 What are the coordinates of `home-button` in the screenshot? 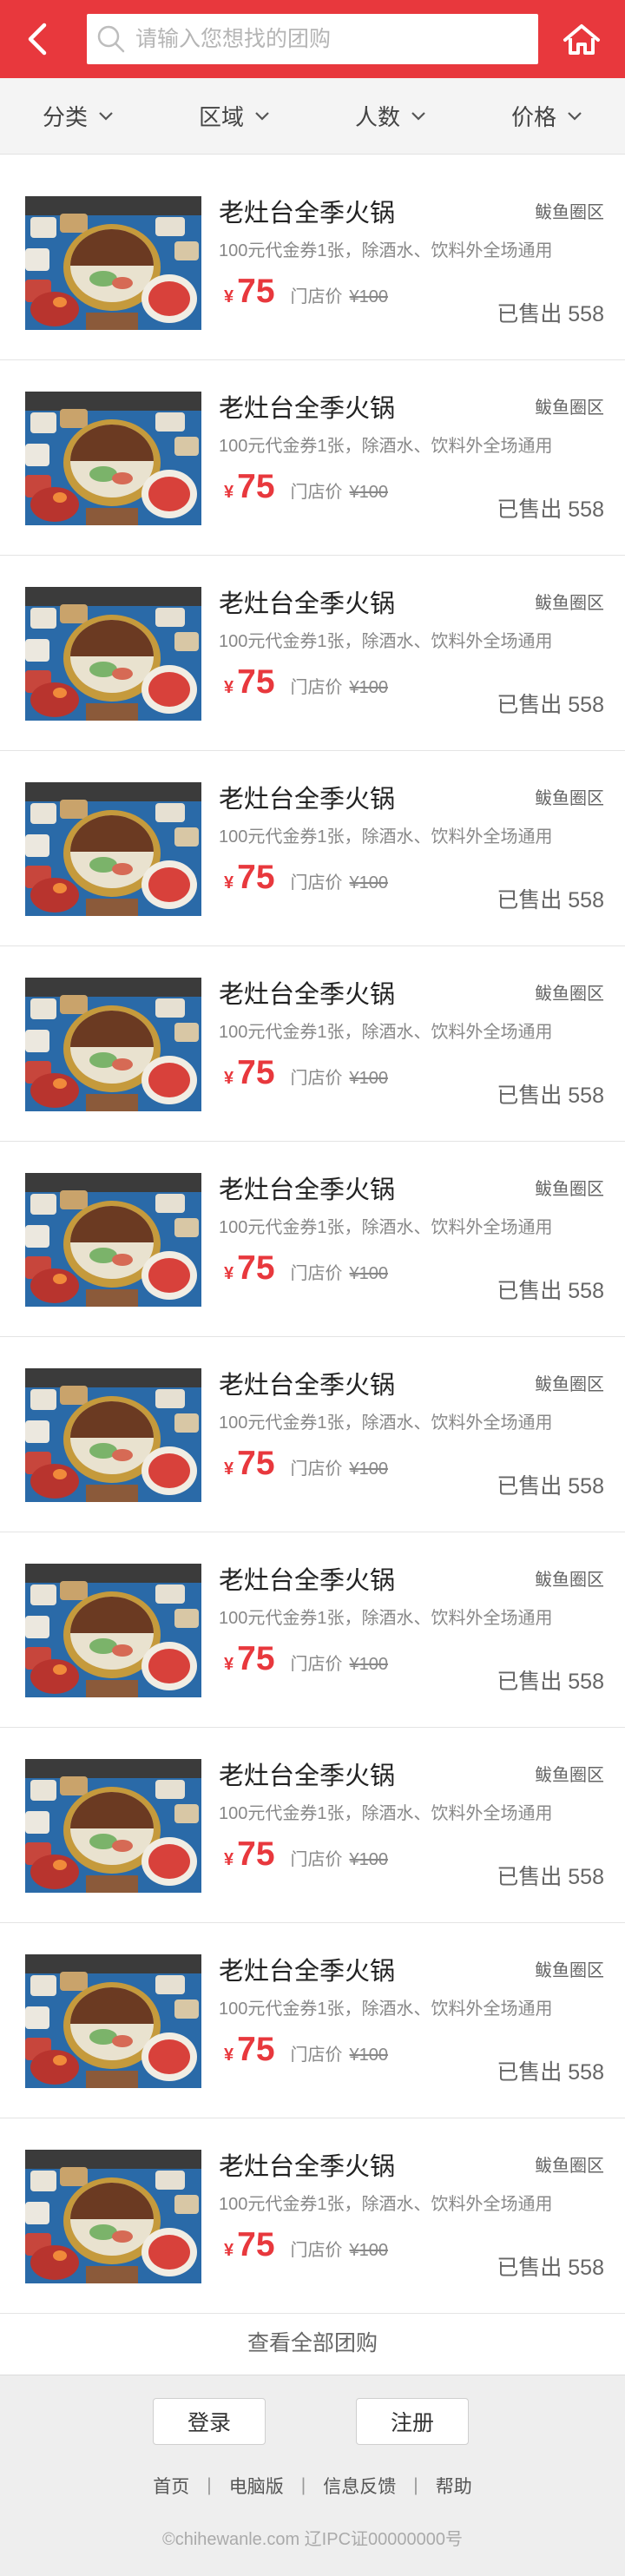 It's located at (582, 39).